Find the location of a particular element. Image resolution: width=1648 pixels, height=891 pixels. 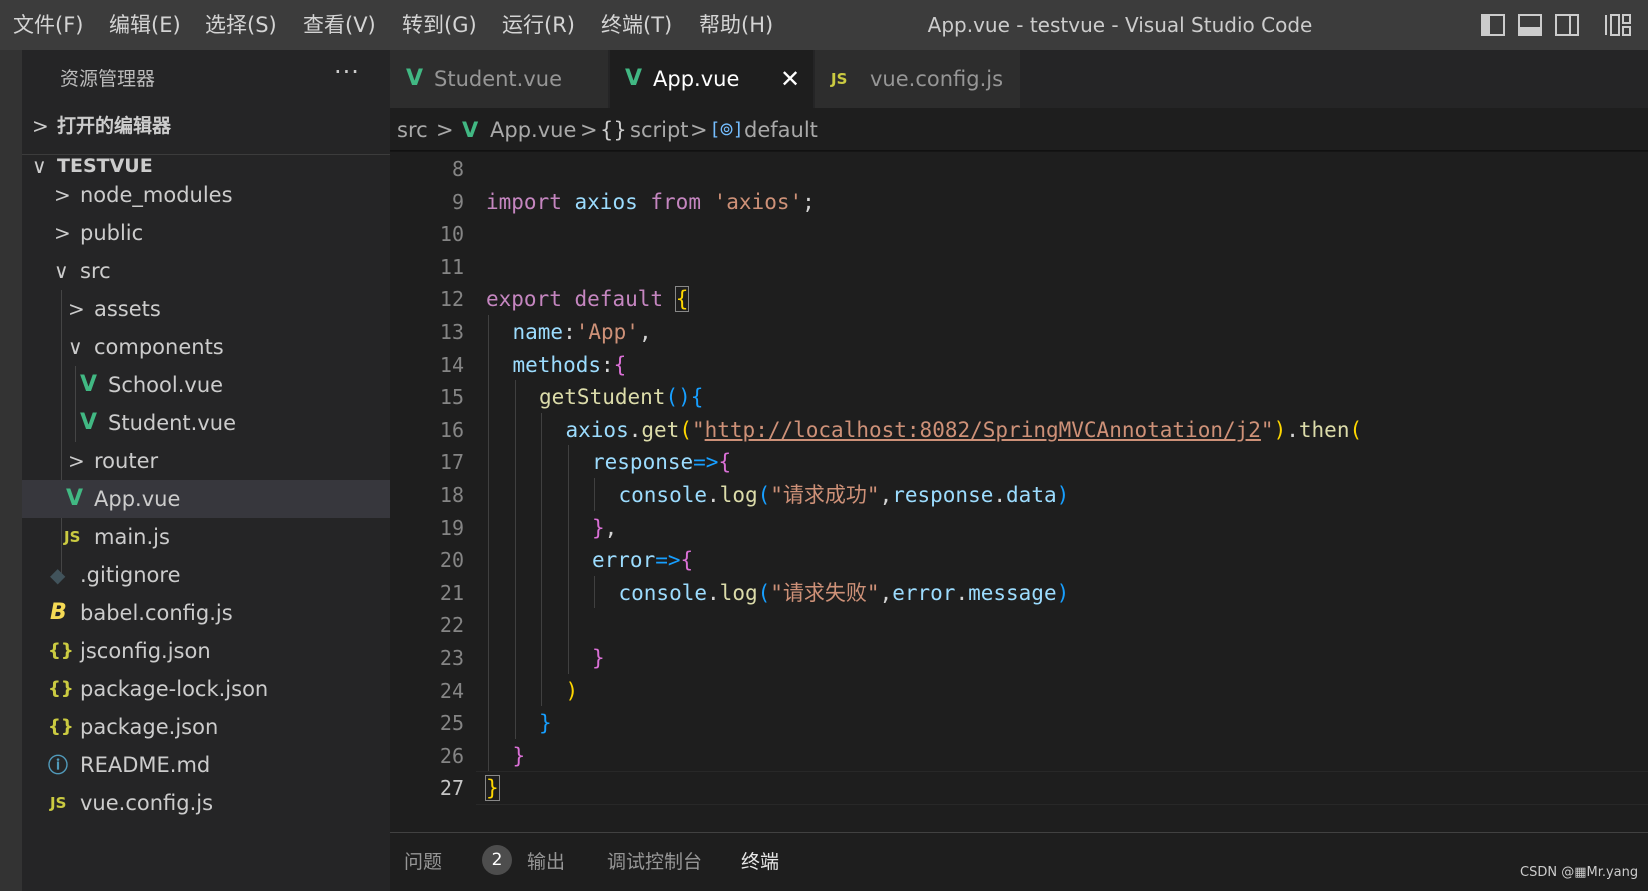

code-token: => is located at coordinates (706, 462).